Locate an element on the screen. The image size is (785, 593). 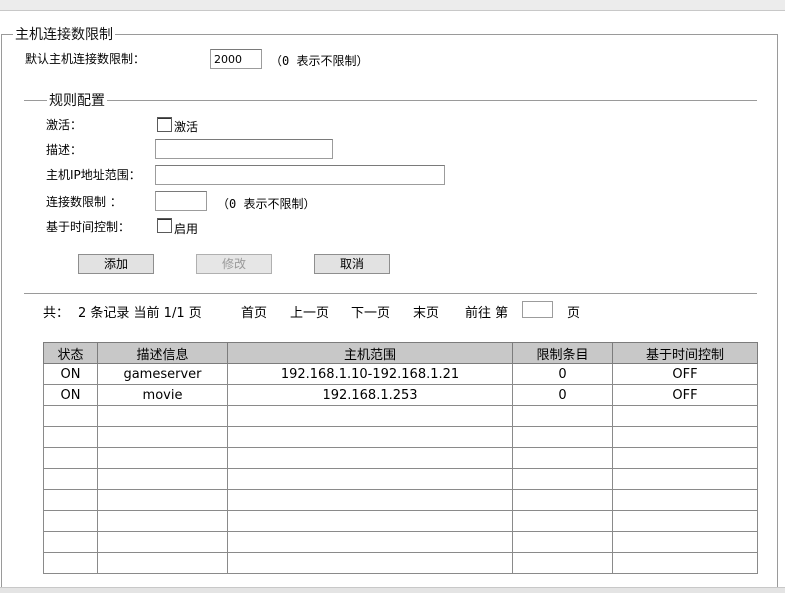
ip-range-input is located at coordinates (300, 175).